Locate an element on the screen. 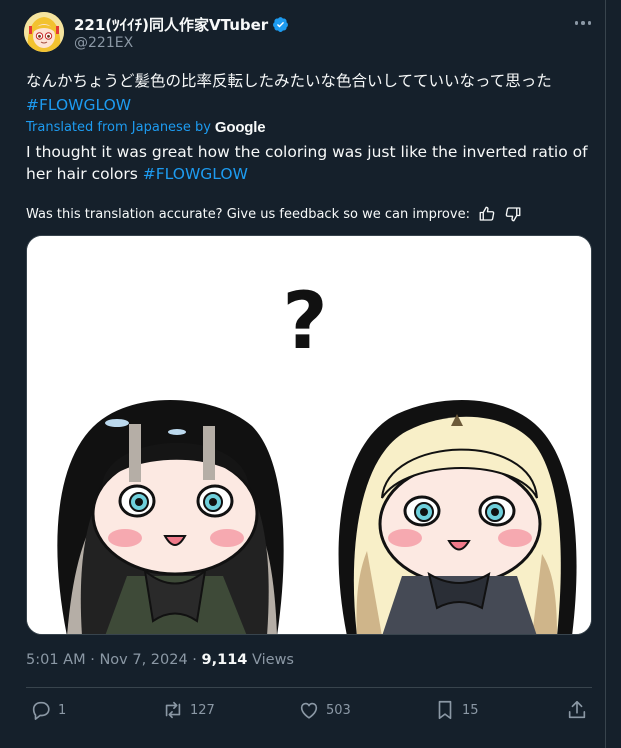  repost-icon is located at coordinates (173, 710).